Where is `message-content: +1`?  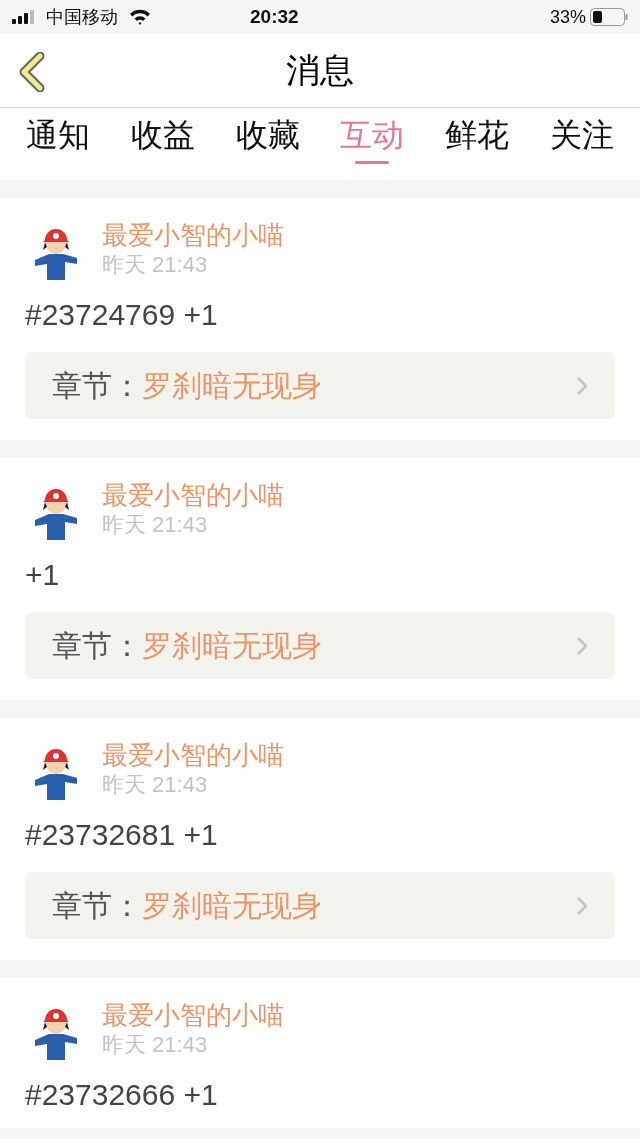 message-content: +1 is located at coordinates (43, 575).